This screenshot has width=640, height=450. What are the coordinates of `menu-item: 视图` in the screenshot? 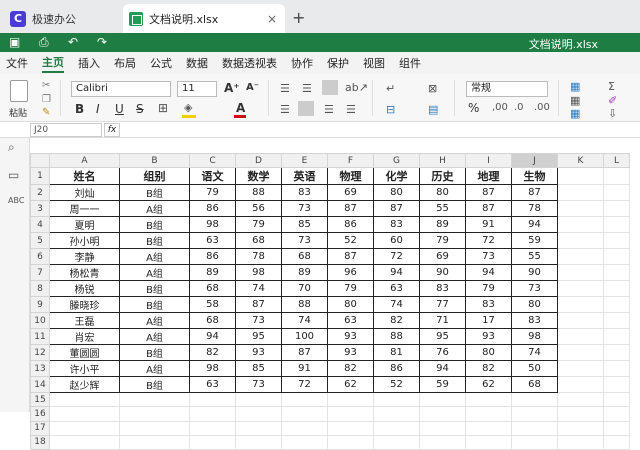 It's located at (374, 63).